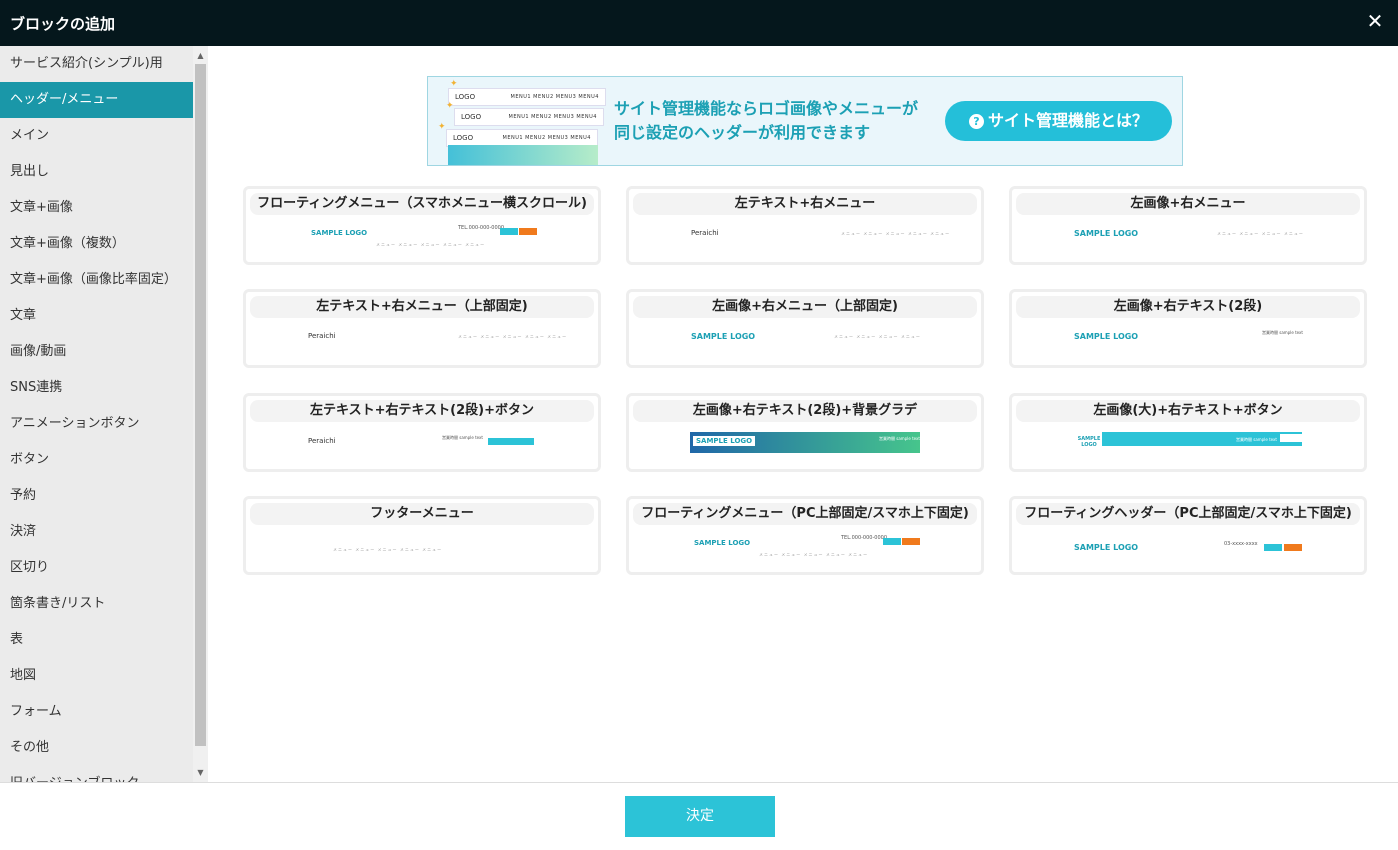 The image size is (1398, 850). Describe the element at coordinates (1188, 307) in the screenshot. I see `block-card-title: 左画像+右テキスト(2段)` at that location.